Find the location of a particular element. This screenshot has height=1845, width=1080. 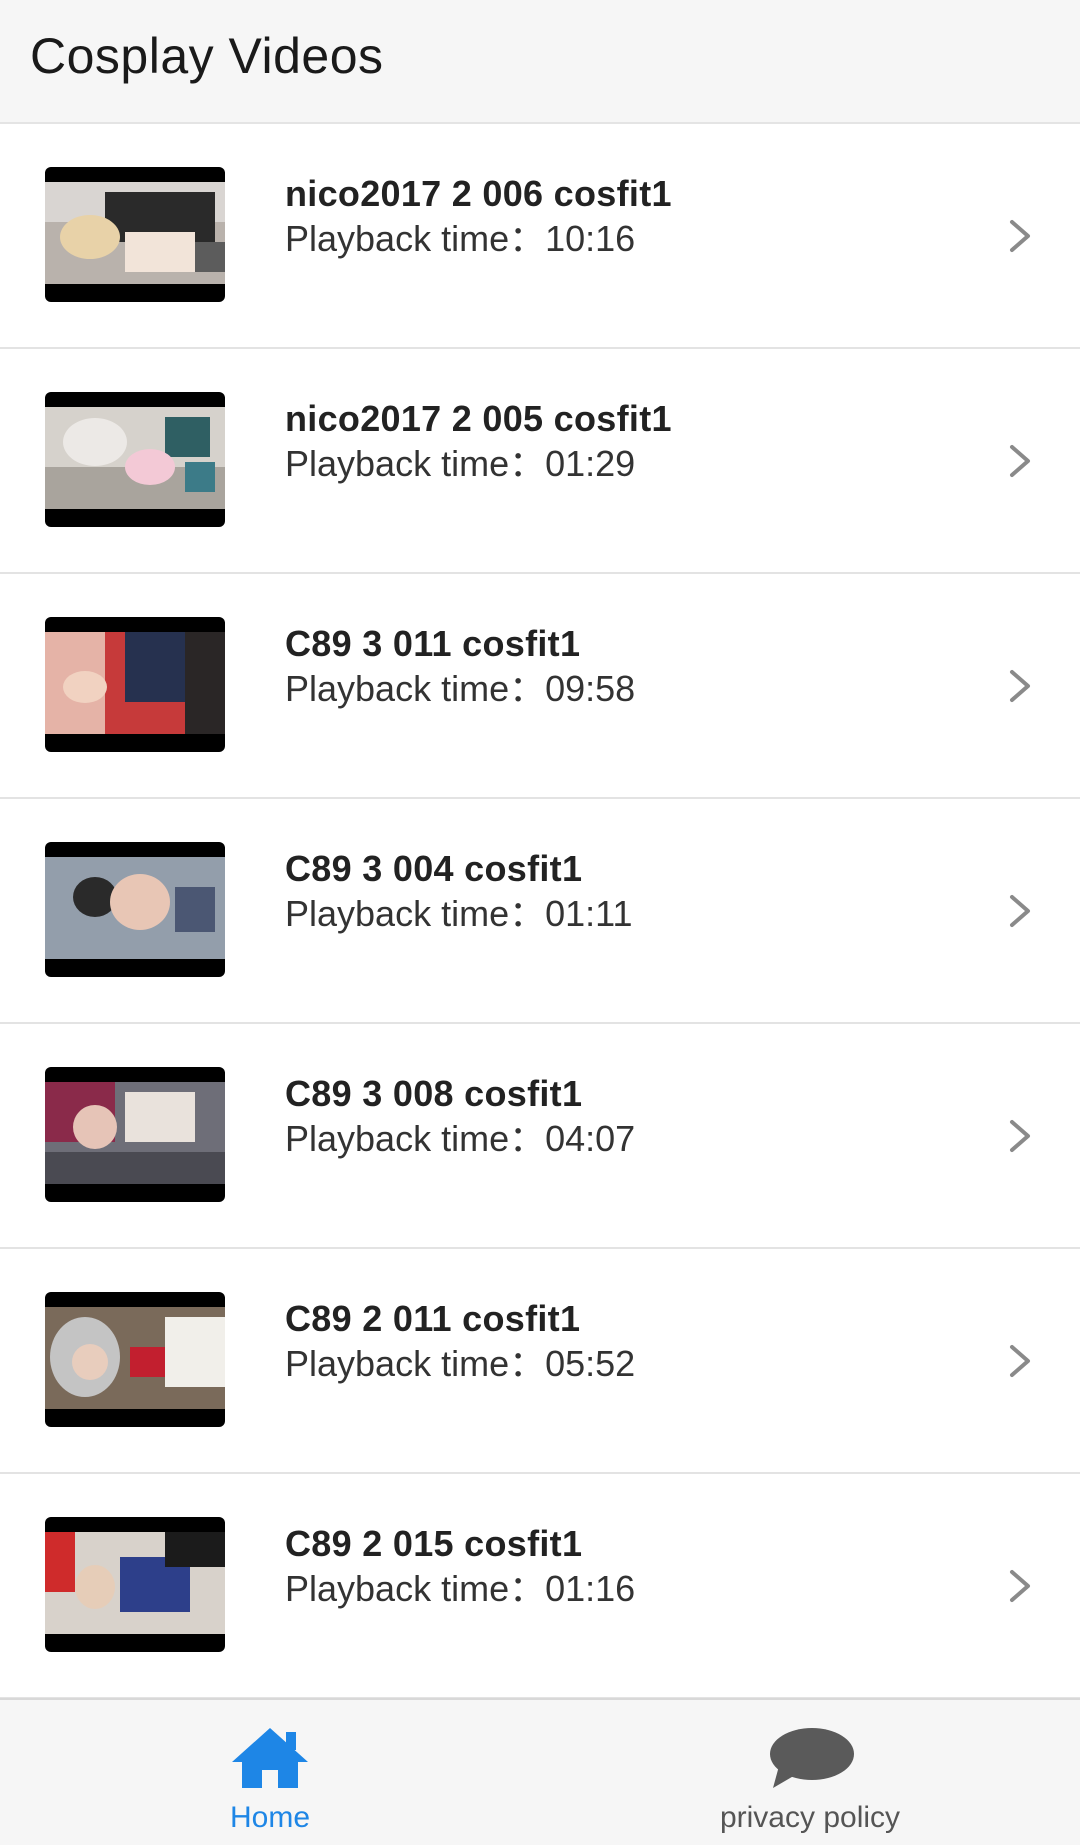

video-list-item: C89 2 015 cosfit1 Playback time：01:16 is located at coordinates (540, 1586).